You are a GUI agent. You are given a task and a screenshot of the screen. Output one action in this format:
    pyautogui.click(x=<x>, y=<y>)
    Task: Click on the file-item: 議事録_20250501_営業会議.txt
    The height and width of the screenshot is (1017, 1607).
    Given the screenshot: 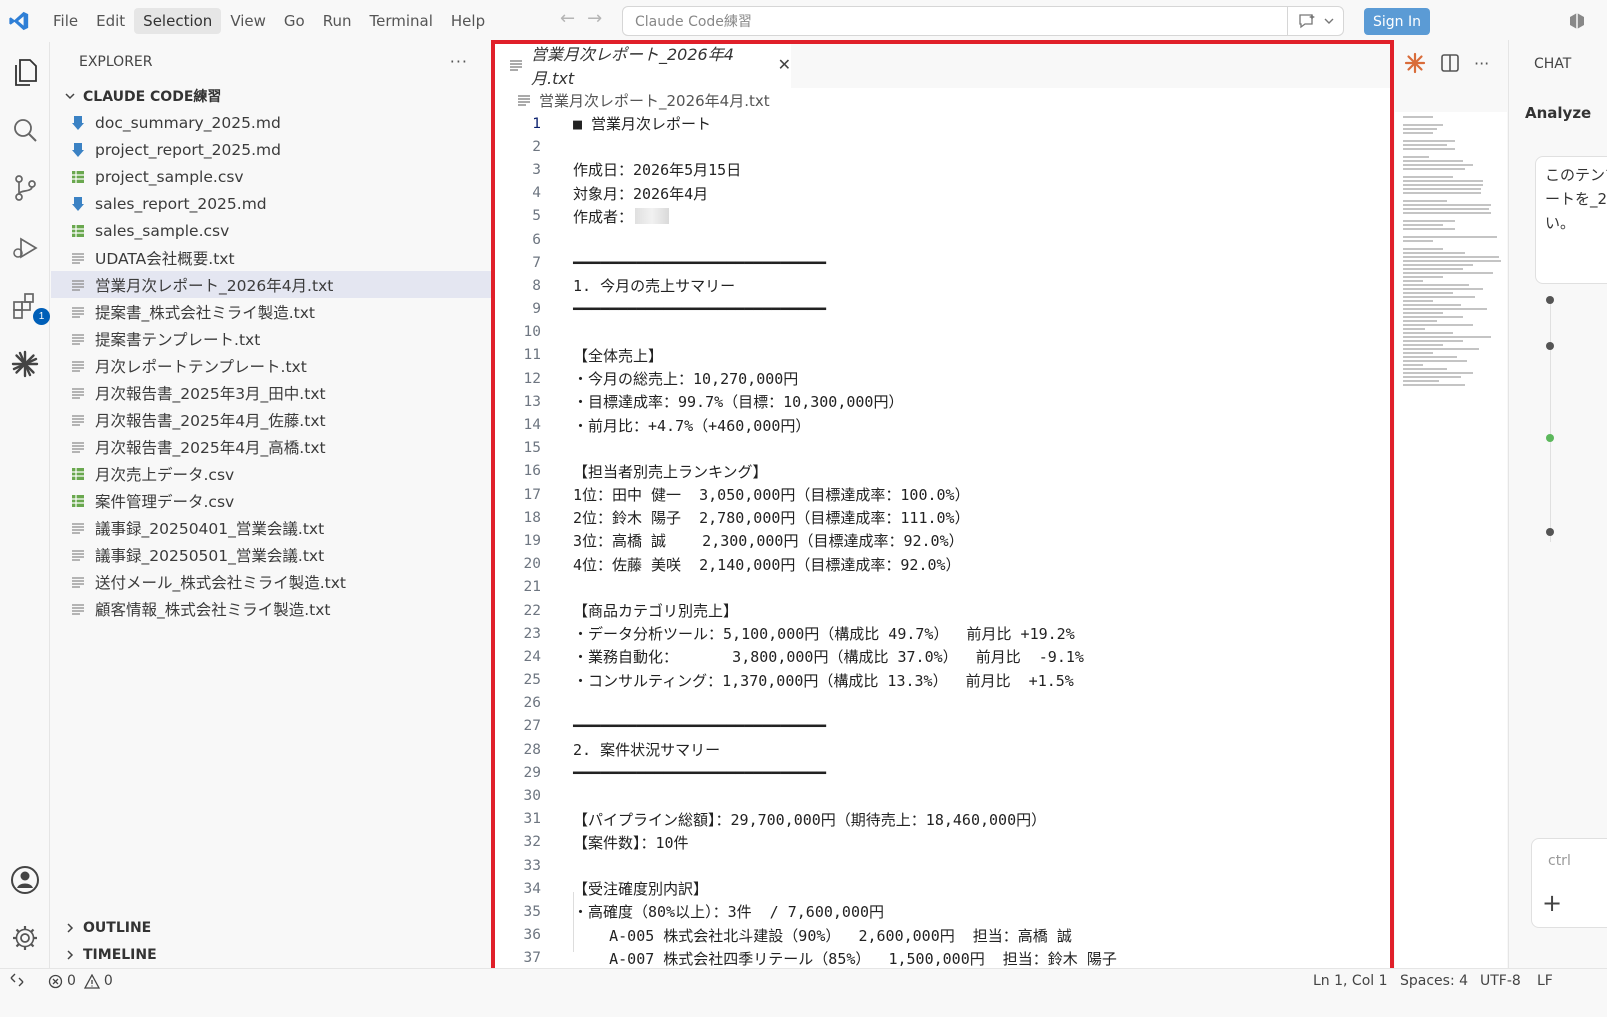 What is the action you would take?
    pyautogui.click(x=275, y=554)
    